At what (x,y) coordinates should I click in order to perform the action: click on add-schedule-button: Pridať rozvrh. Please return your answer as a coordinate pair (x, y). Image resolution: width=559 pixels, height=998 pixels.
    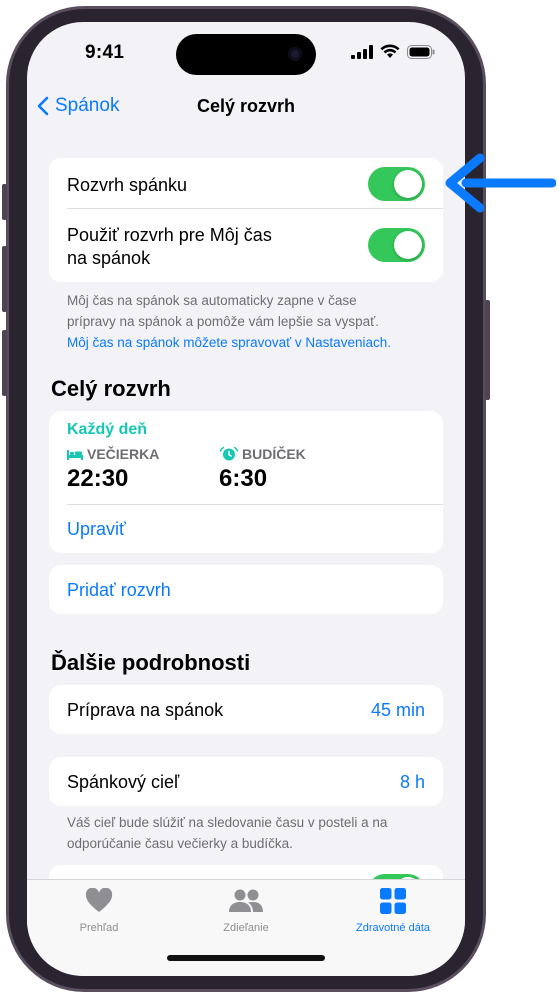
    Looking at the image, I should click on (246, 590).